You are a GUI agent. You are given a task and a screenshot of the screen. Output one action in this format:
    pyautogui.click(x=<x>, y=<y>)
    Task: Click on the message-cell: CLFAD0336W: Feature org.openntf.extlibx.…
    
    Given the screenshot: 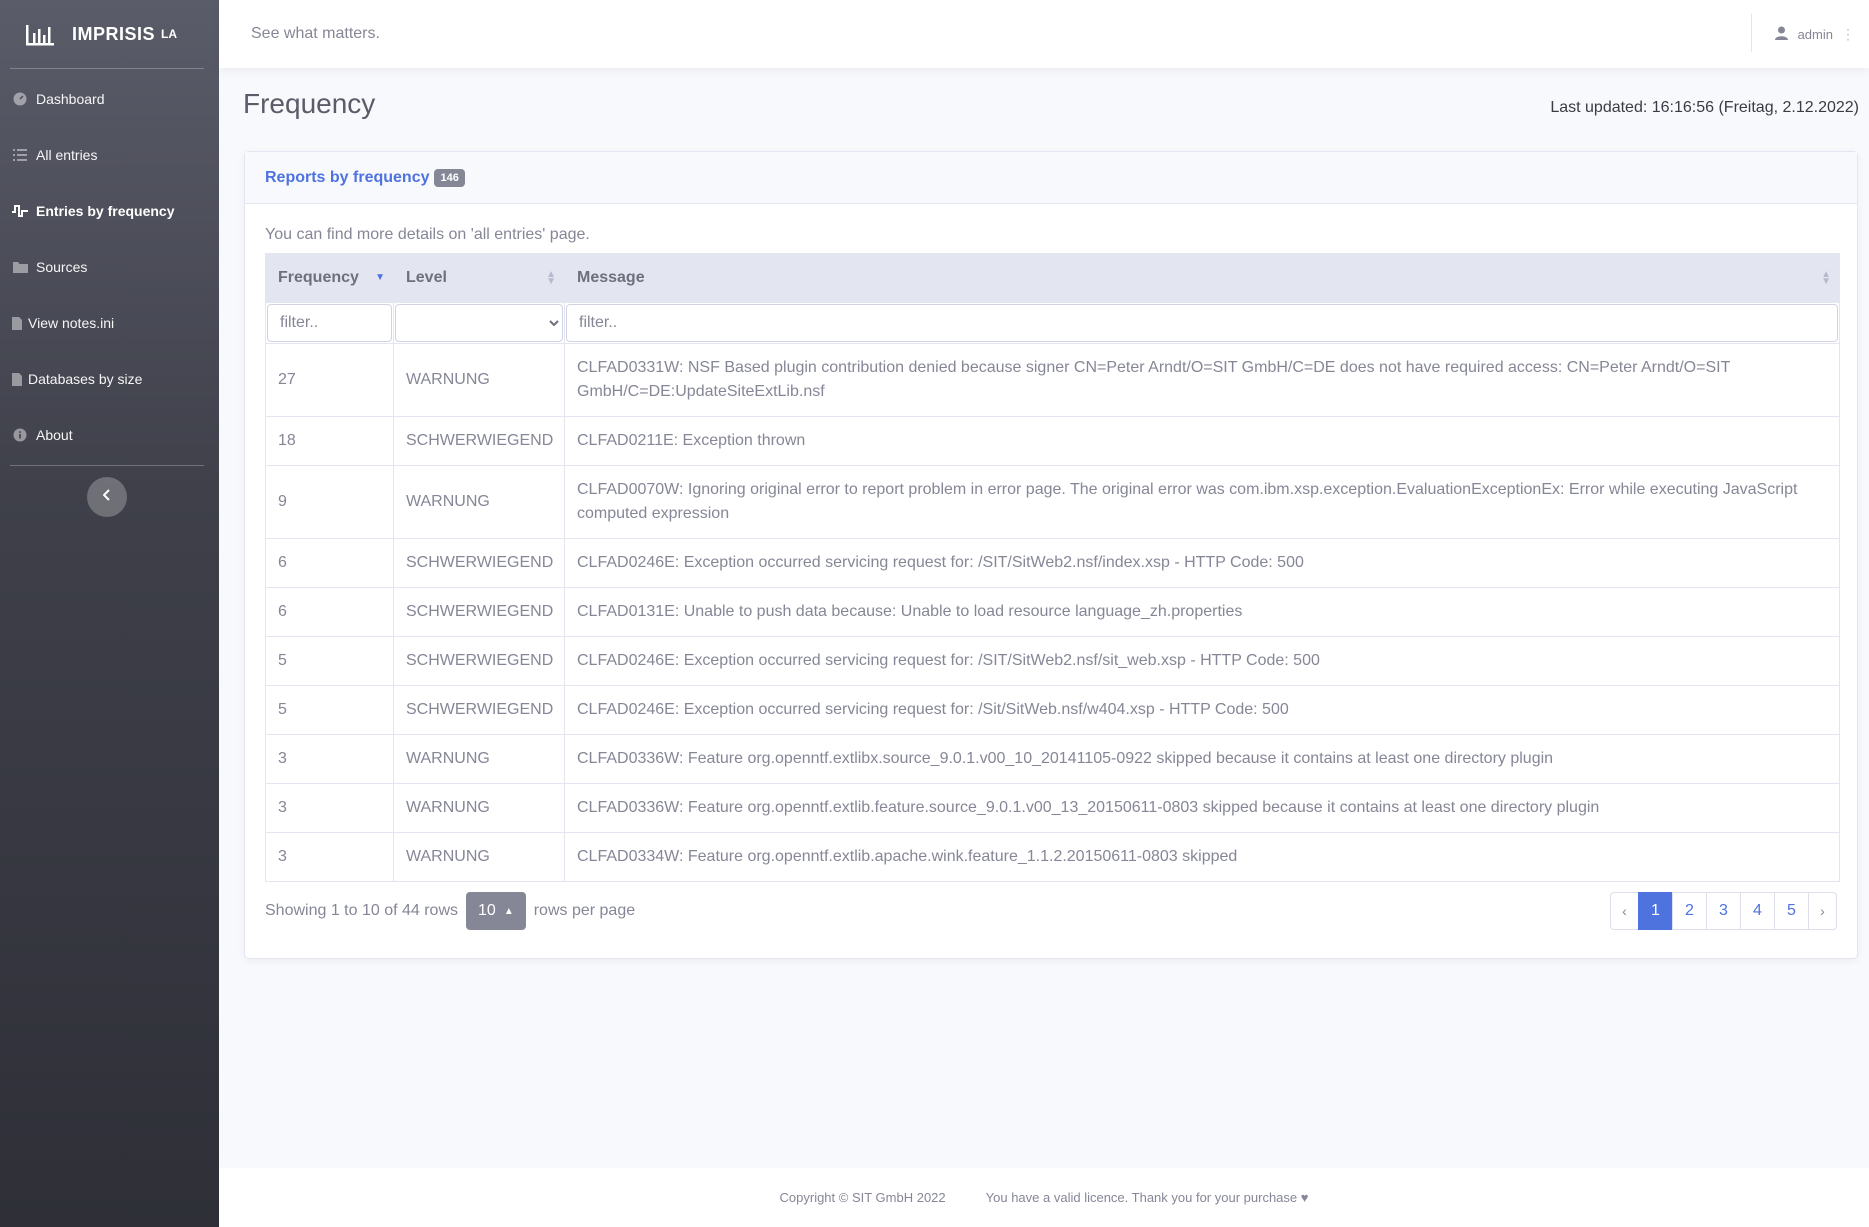 What is the action you would take?
    pyautogui.click(x=1202, y=759)
    